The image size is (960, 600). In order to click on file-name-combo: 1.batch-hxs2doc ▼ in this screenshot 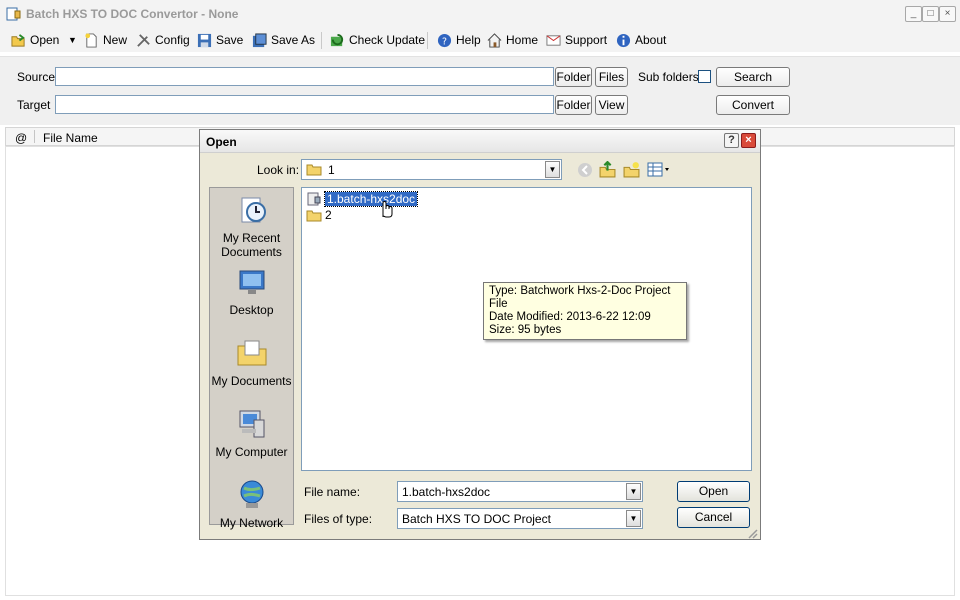, I will do `click(520, 491)`.